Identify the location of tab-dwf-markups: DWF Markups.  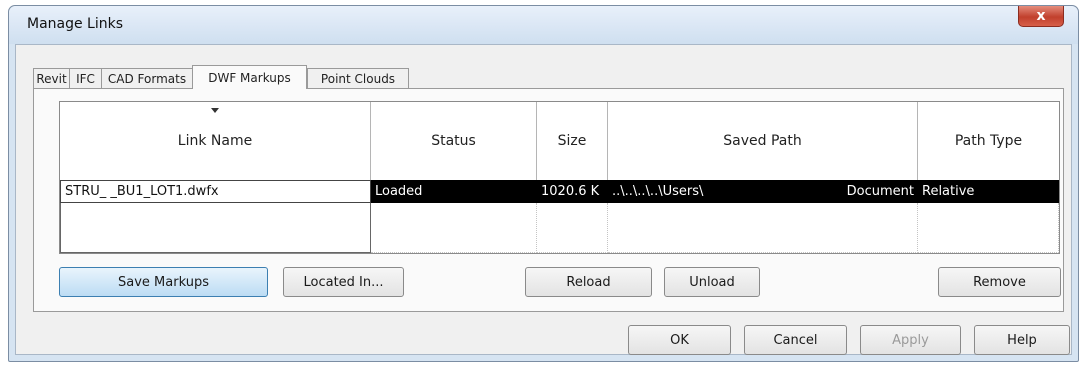
(249, 77).